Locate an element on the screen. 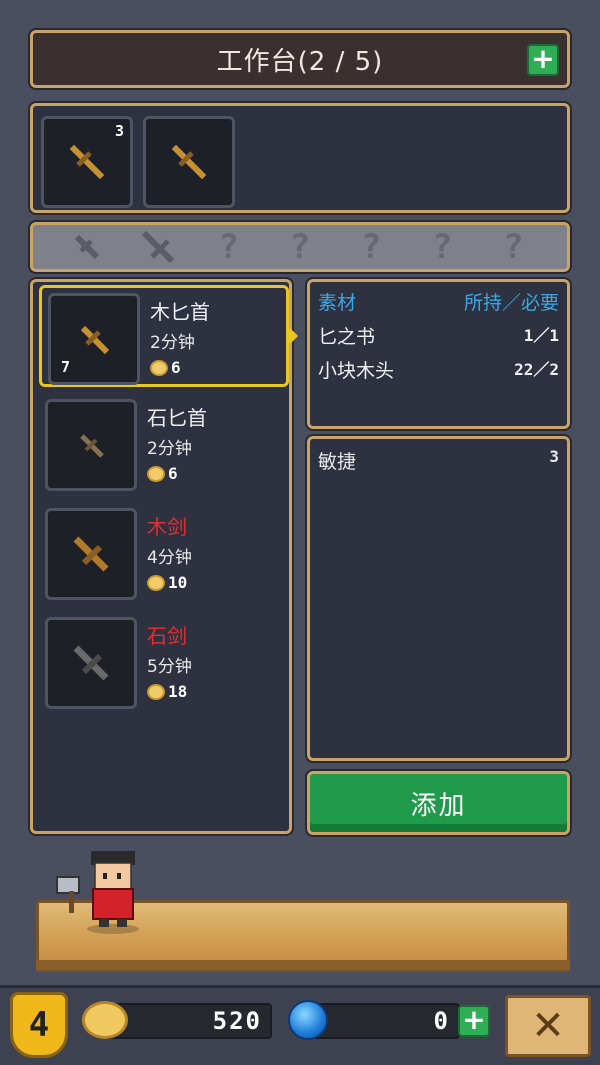  wooden-sword-icon is located at coordinates (91, 554).